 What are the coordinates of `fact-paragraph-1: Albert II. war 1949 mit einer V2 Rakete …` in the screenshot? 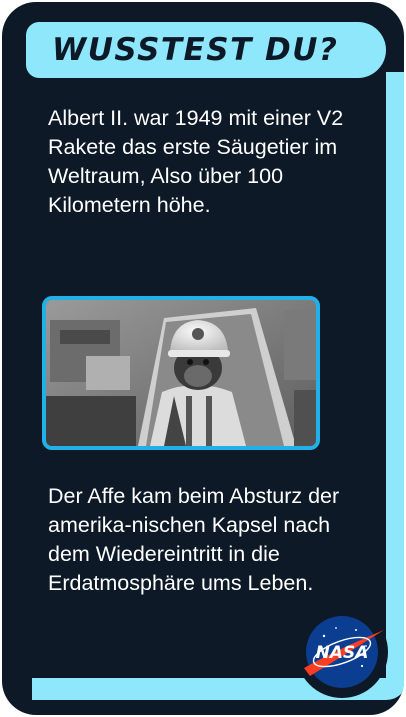 It's located at (196, 161).